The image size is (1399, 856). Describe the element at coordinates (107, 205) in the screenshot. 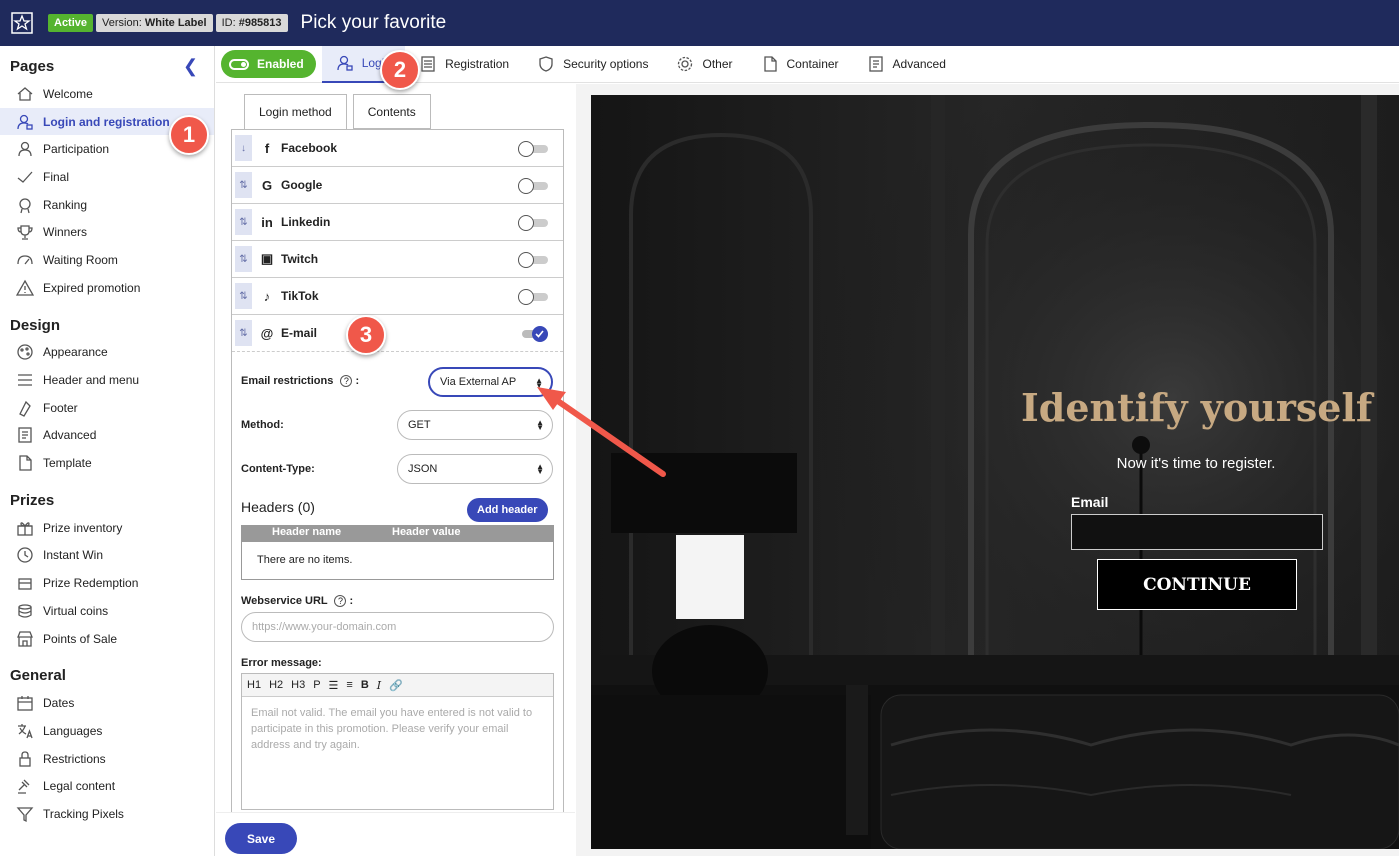

I see `sidebar-item-ranking: Ranking` at that location.